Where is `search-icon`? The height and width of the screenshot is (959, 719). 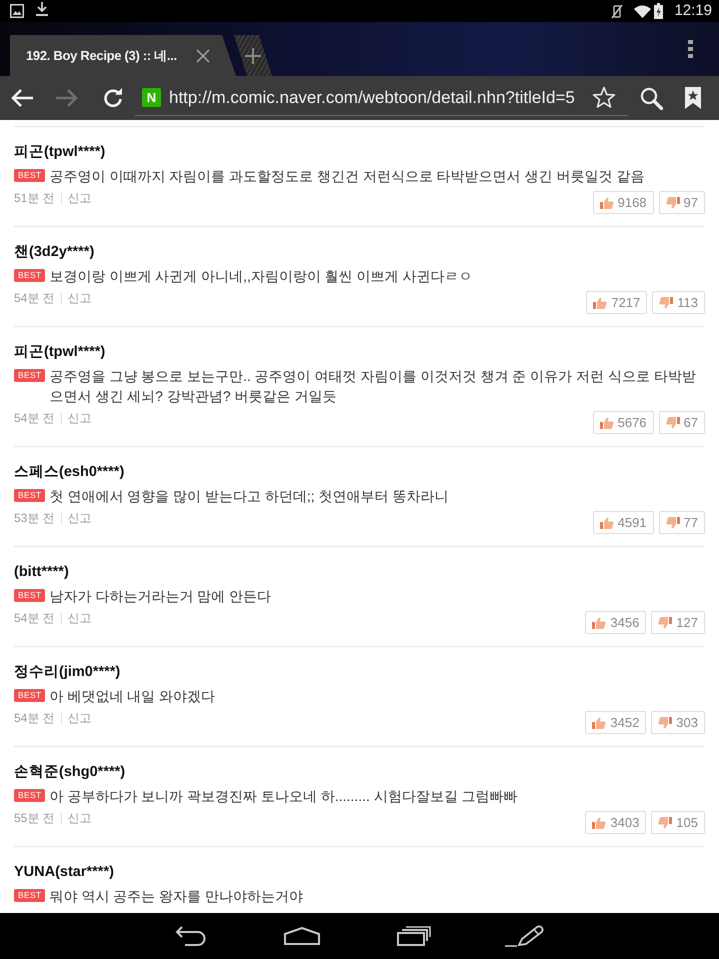 search-icon is located at coordinates (651, 98).